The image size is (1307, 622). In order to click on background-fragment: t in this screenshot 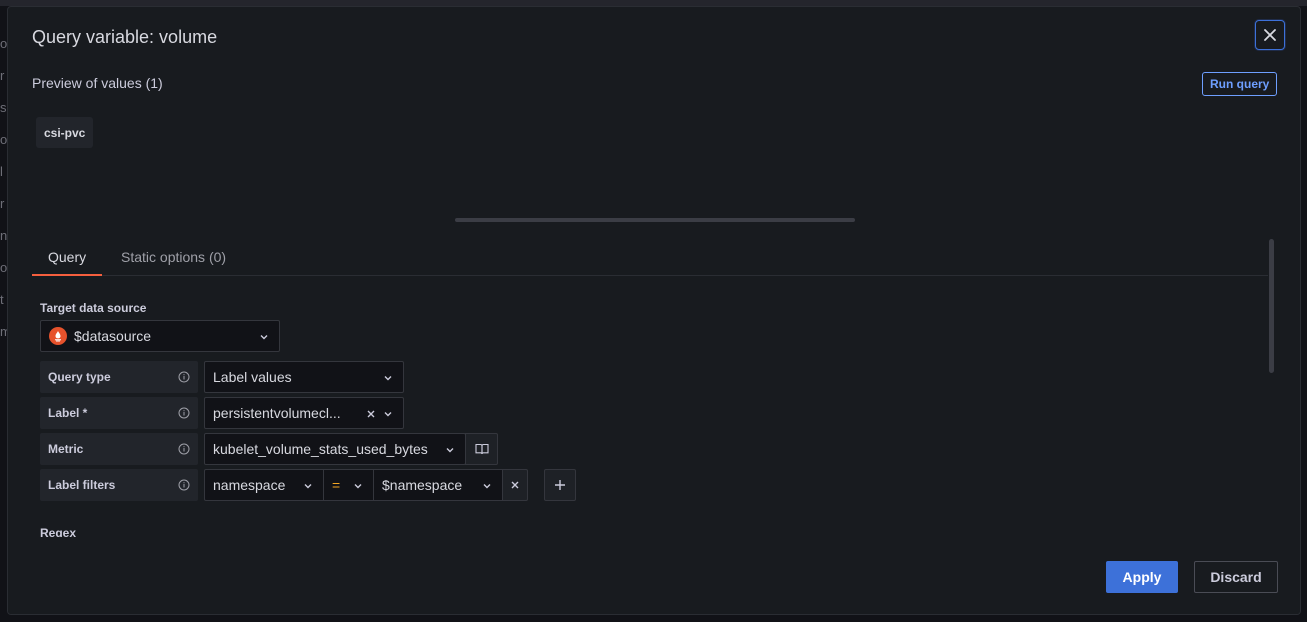, I will do `click(2, 299)`.